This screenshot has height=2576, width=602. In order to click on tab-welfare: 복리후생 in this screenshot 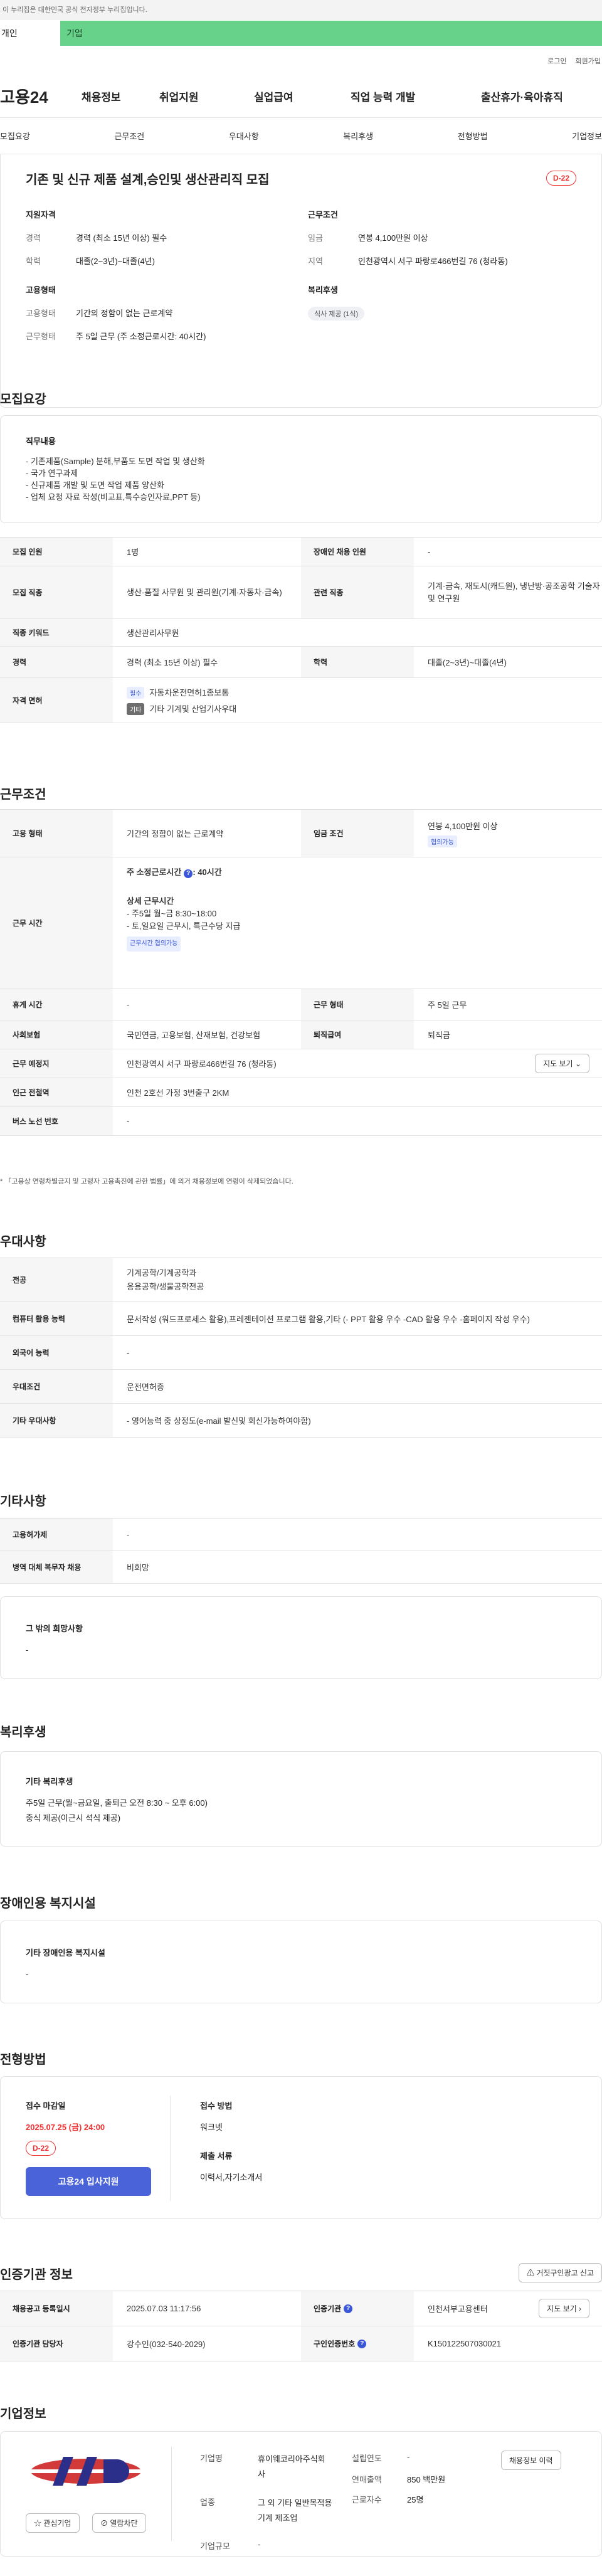, I will do `click(358, 136)`.